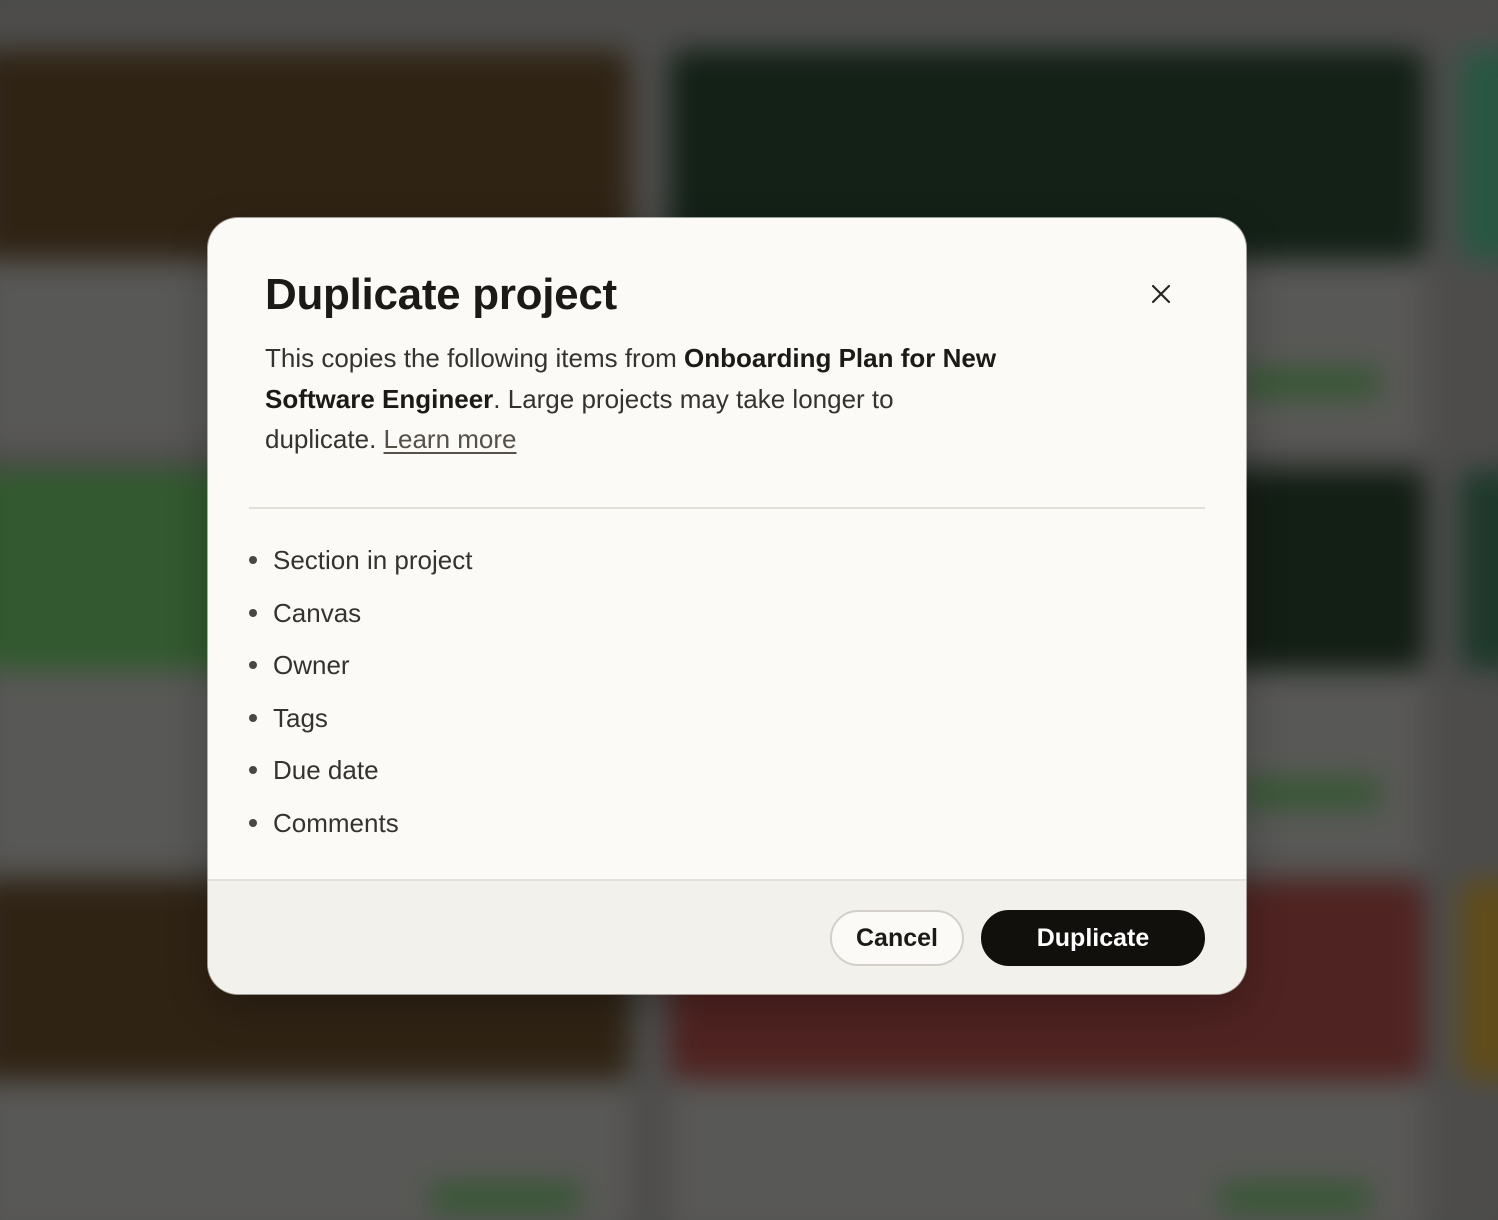 This screenshot has width=1498, height=1220. Describe the element at coordinates (897, 938) in the screenshot. I see `cancel-button: Cancel` at that location.